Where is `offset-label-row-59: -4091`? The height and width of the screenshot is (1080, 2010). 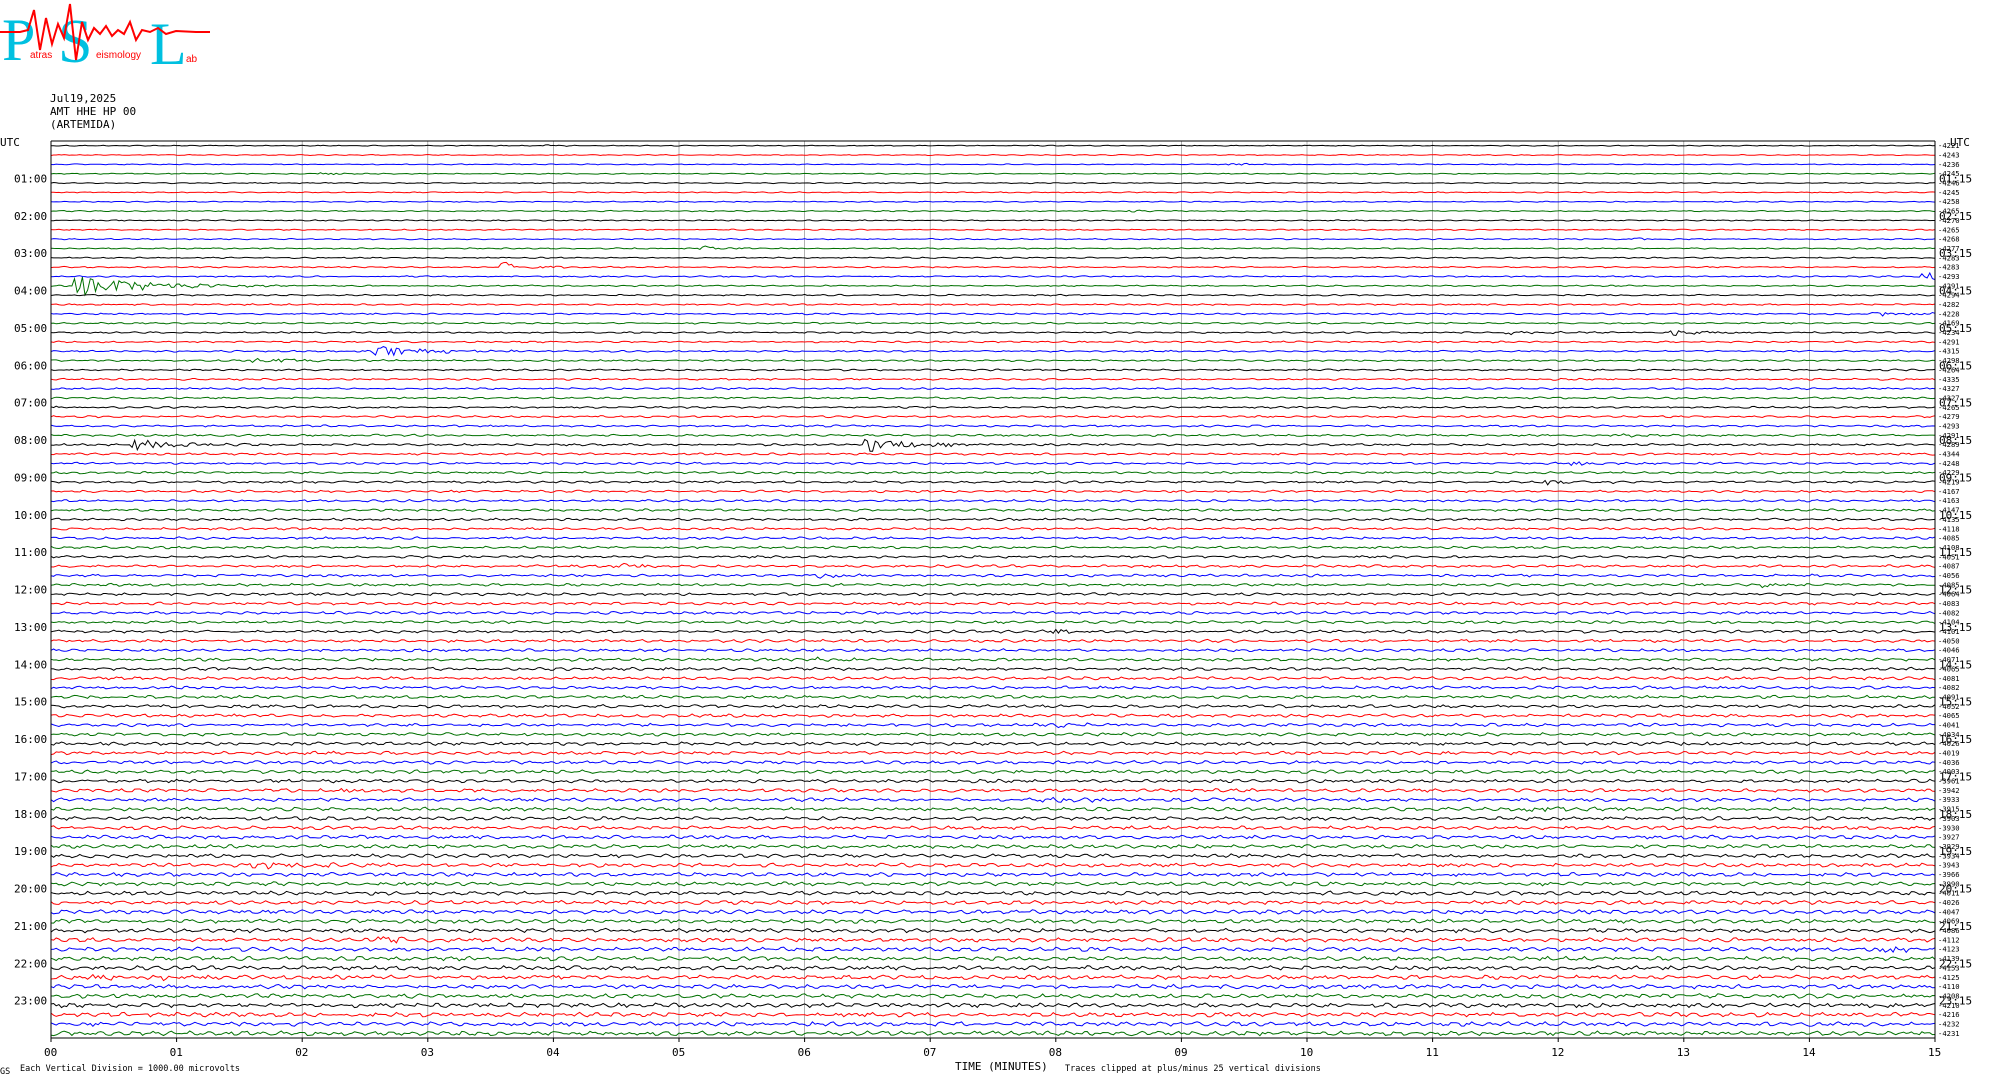
offset-label-row-59: -4091 is located at coordinates (1949, 696).